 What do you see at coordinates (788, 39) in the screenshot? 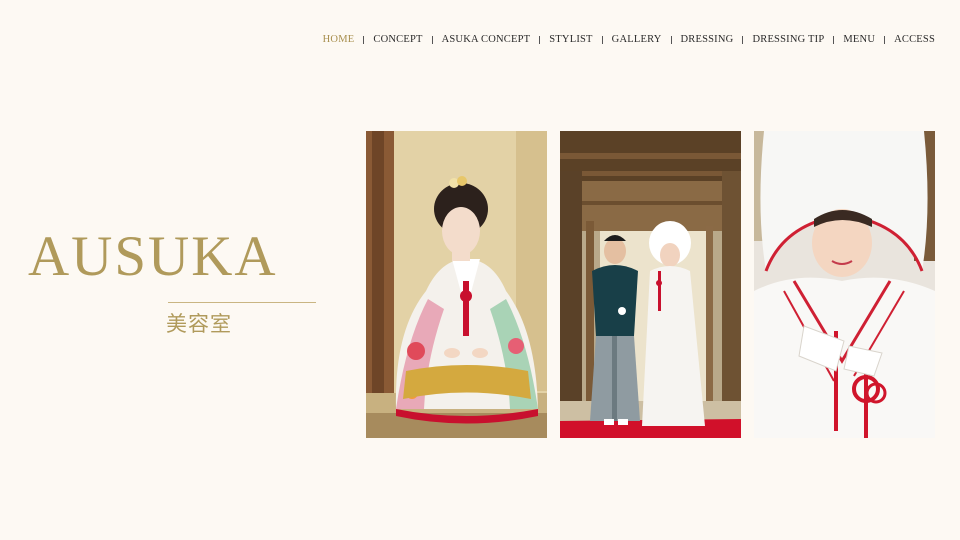
I see `nav-dressing-tip: DRESSING TIP` at bounding box center [788, 39].